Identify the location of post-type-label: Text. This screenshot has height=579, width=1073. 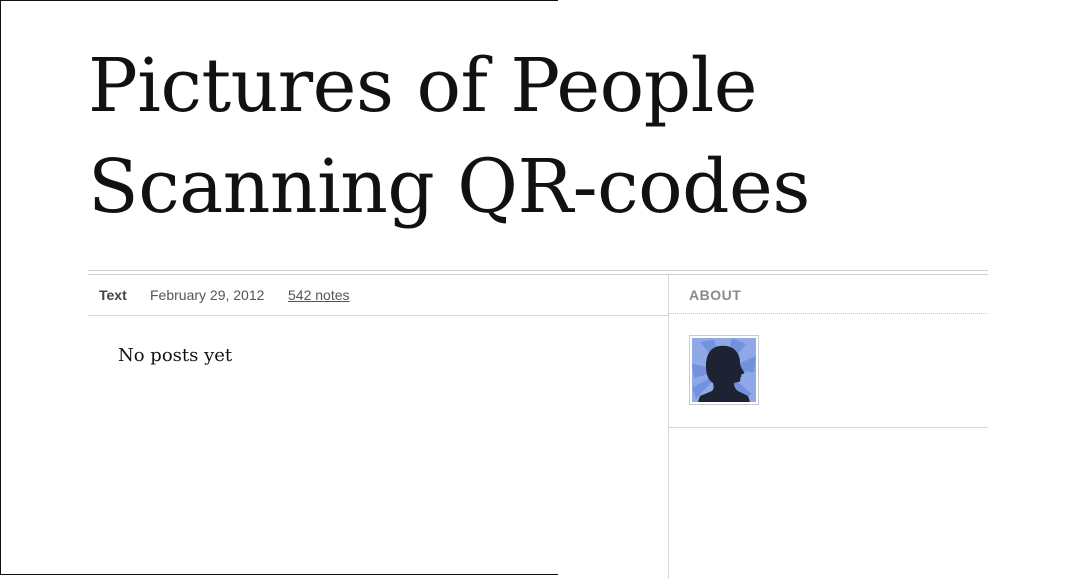
(113, 295).